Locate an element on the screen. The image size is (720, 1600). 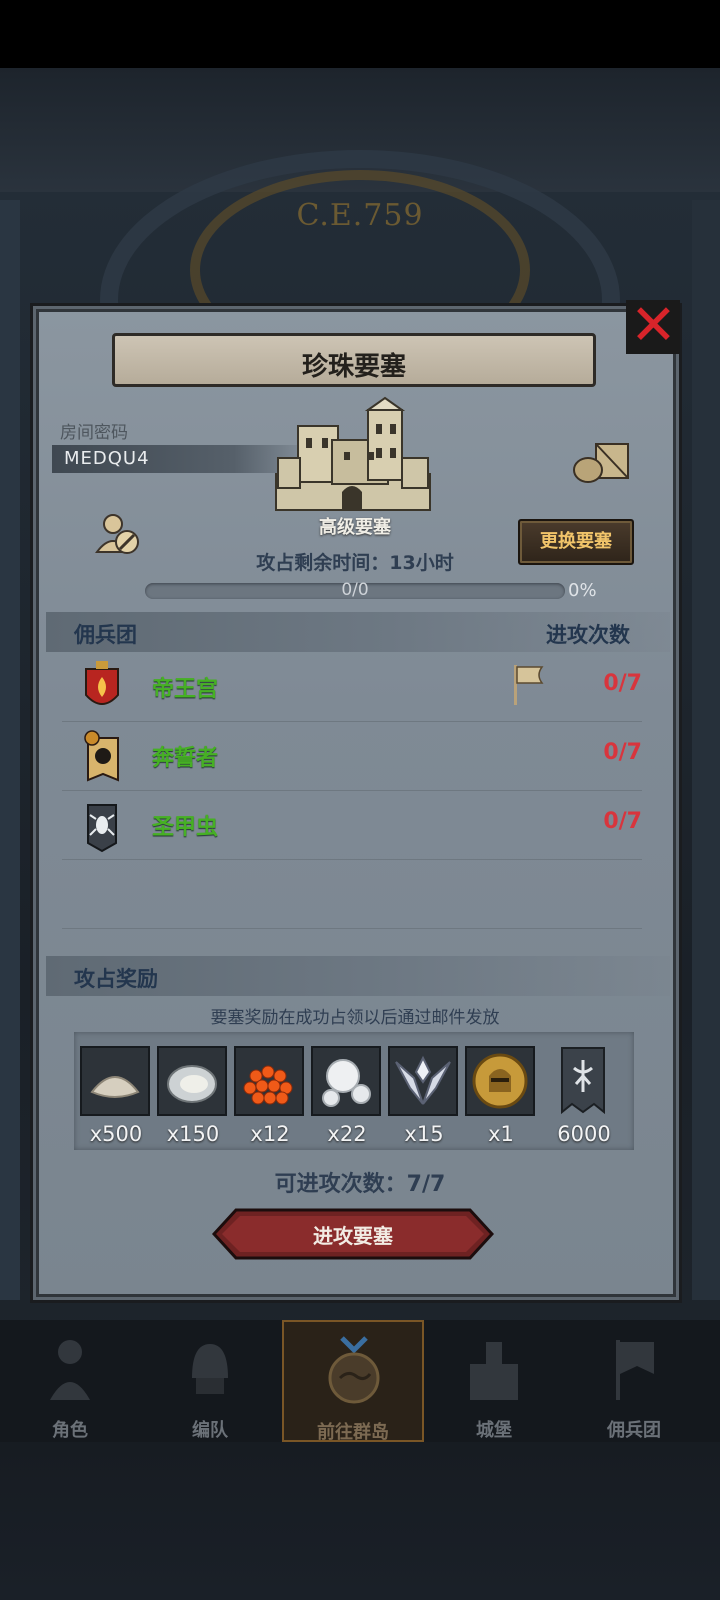
title-plaque: 珍珠要塞 is located at coordinates (354, 360).